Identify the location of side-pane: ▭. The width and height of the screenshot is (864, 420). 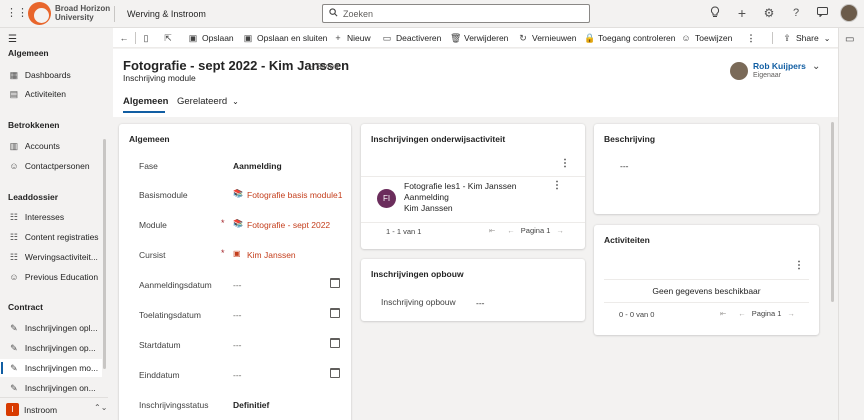
(851, 224).